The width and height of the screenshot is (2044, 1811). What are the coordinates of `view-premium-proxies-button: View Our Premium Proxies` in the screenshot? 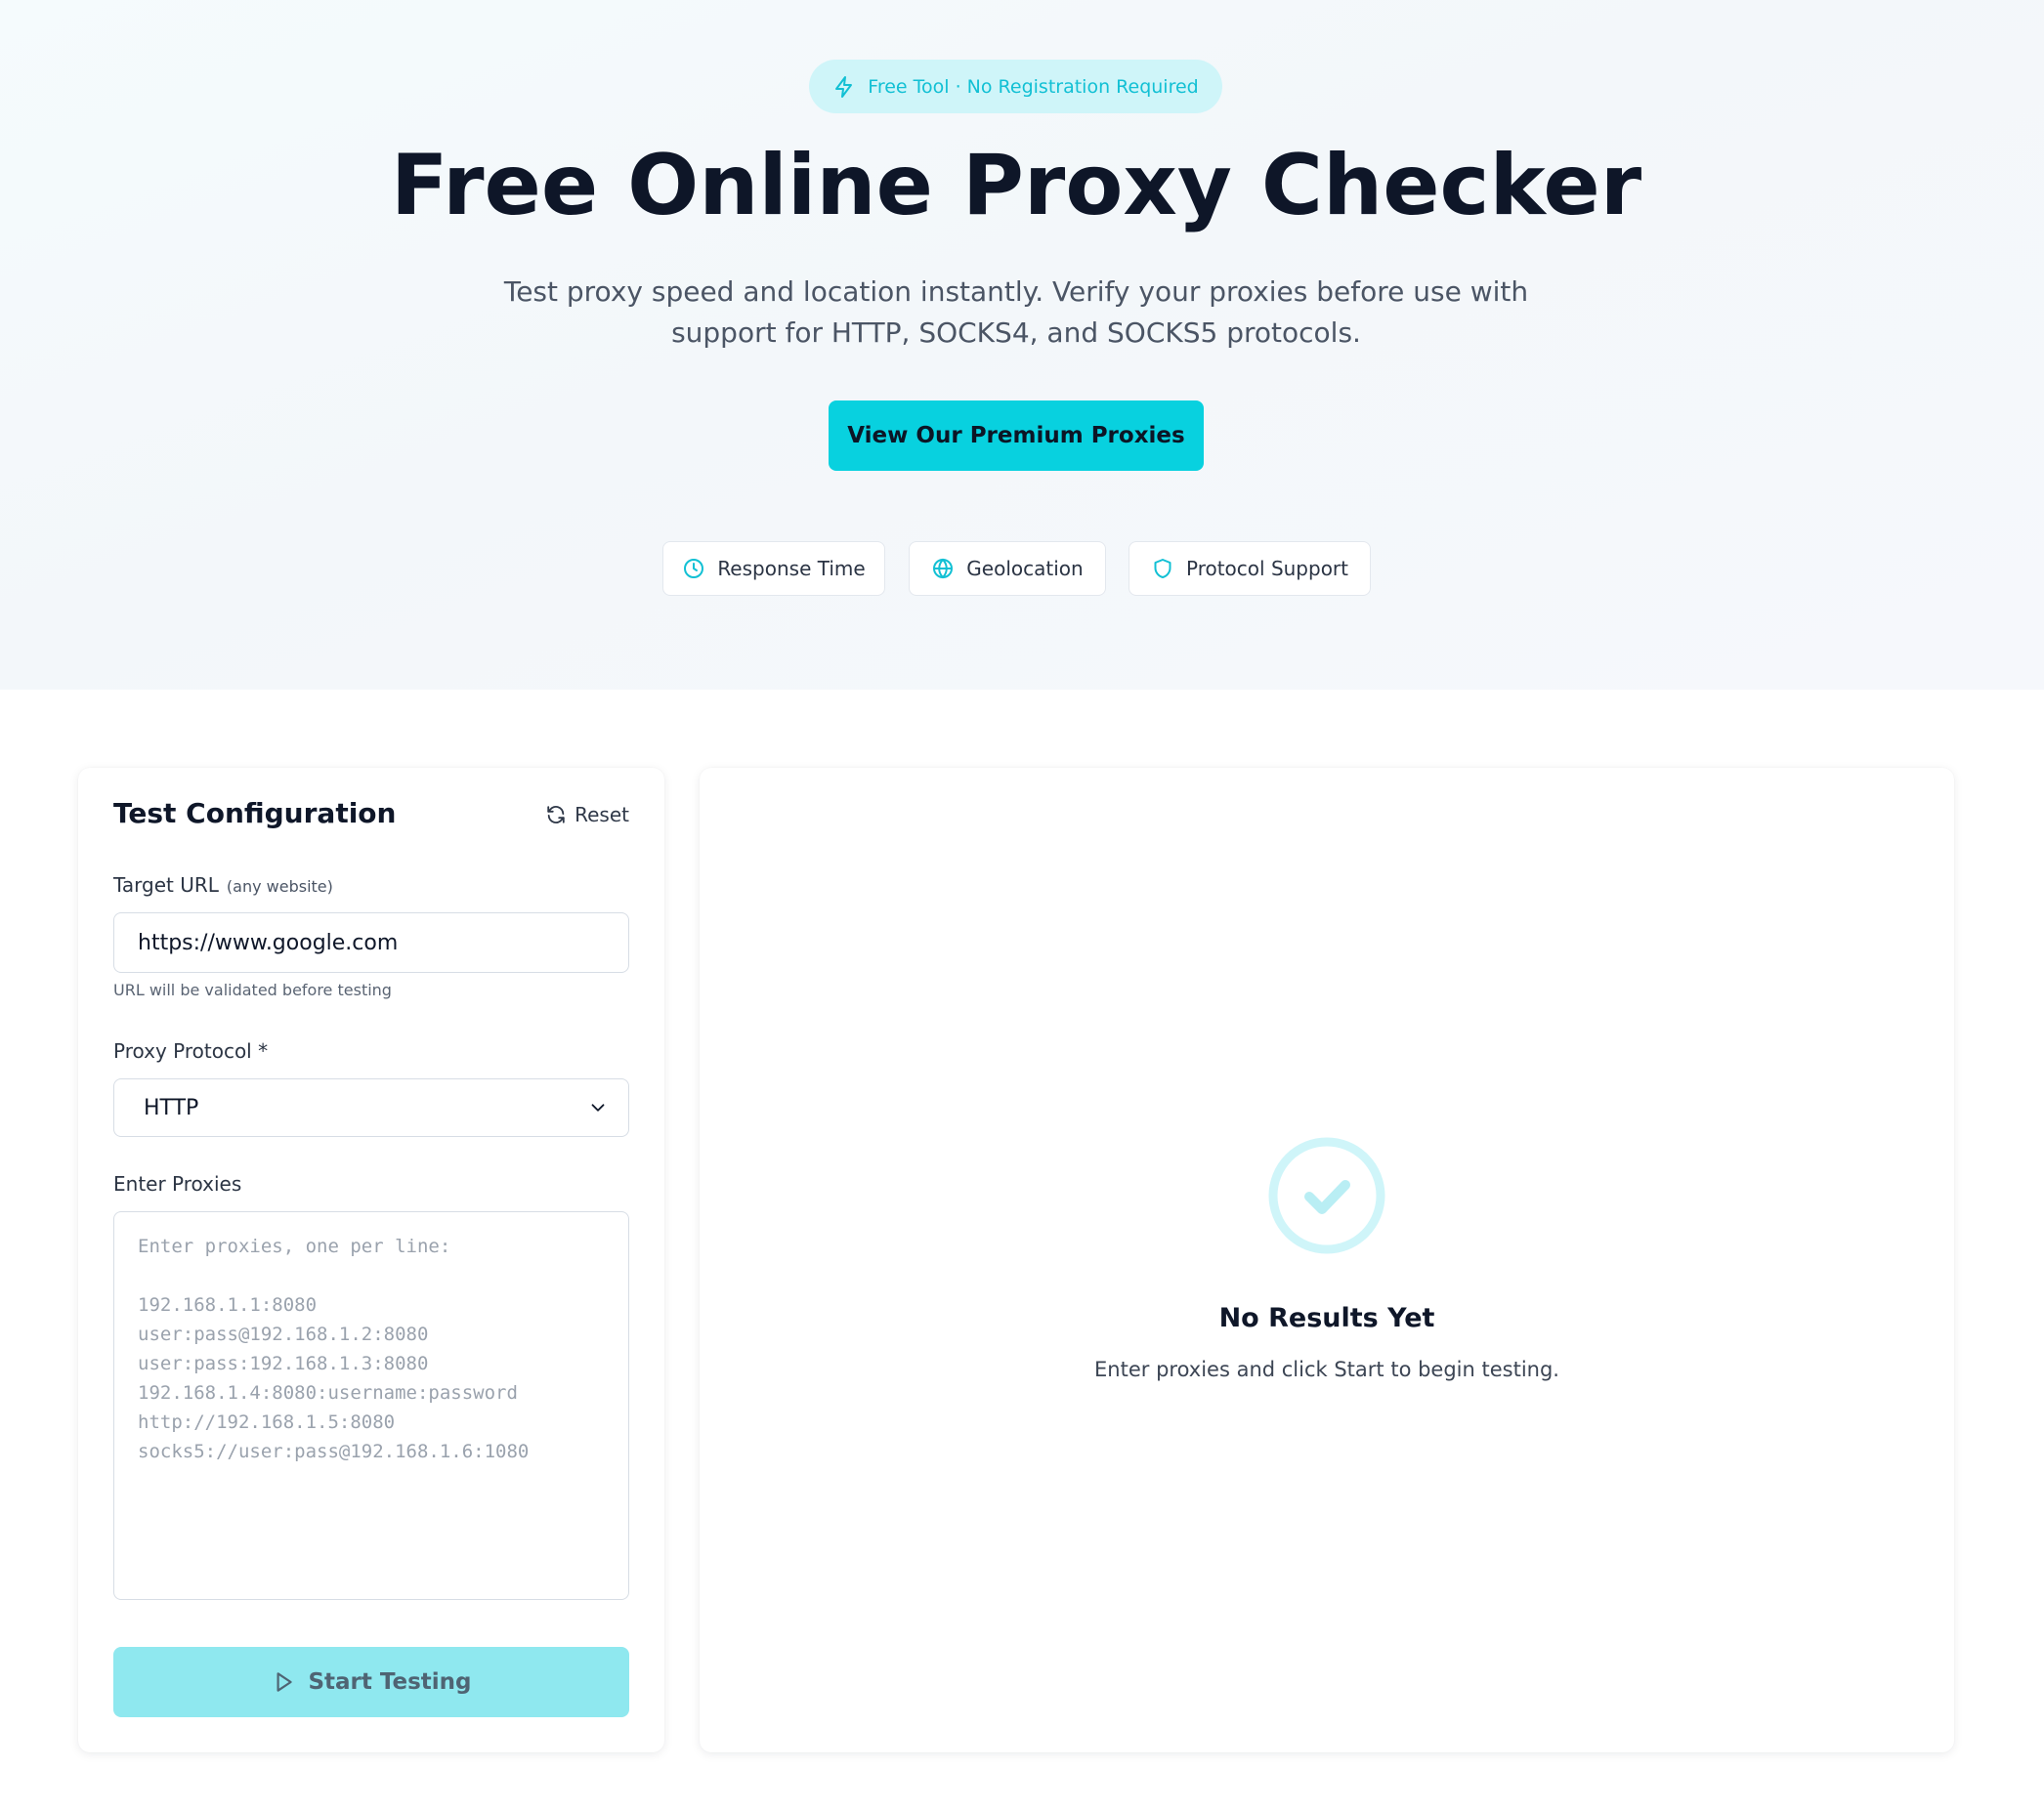 It's located at (1016, 435).